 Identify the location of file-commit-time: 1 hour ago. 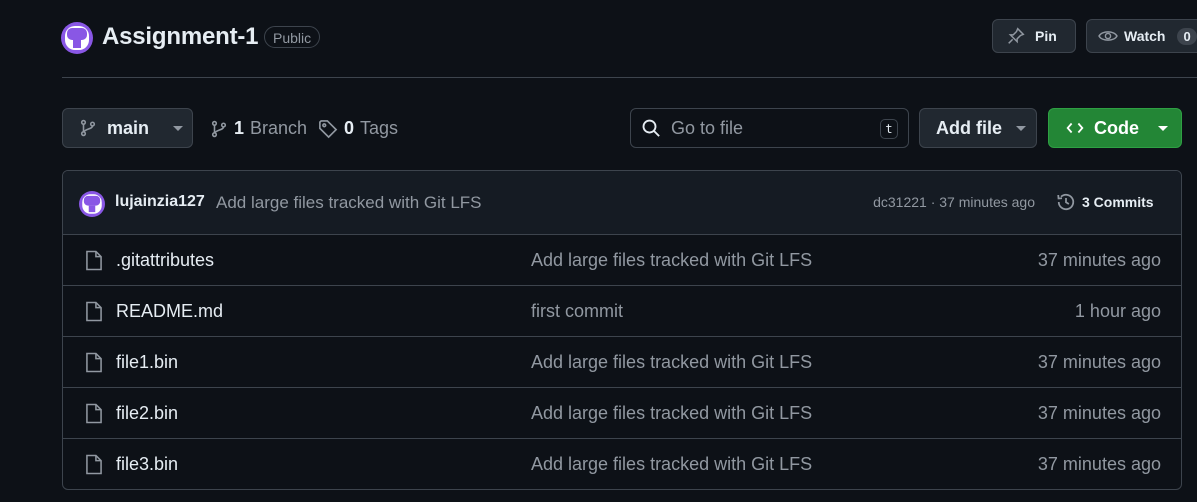
(1117, 311).